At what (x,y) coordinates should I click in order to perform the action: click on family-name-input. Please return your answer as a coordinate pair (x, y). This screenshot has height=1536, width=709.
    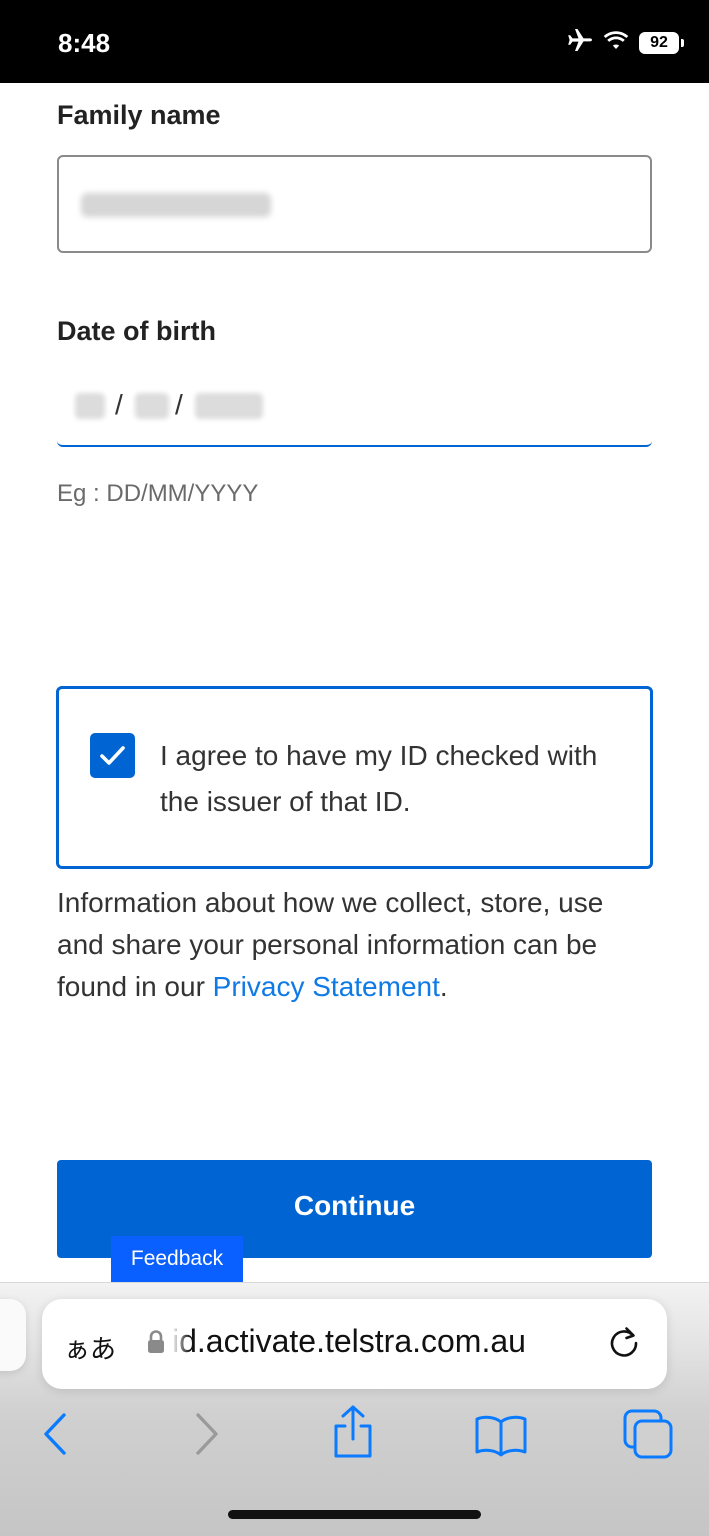
    Looking at the image, I should click on (354, 204).